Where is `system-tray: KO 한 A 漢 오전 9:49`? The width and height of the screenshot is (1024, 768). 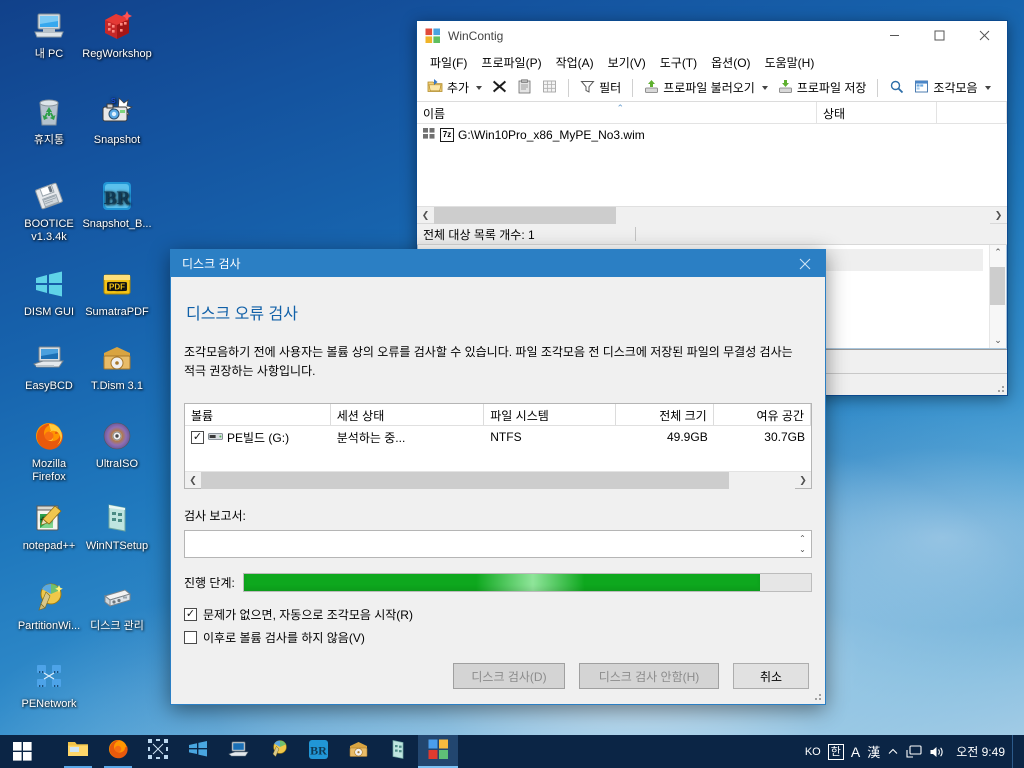 system-tray: KO 한 A 漢 오전 9:49 is located at coordinates (914, 751).